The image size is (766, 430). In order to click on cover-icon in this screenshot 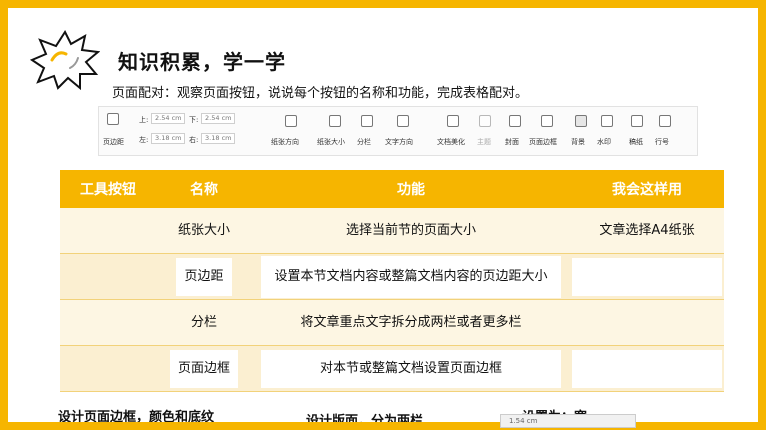, I will do `click(515, 121)`.